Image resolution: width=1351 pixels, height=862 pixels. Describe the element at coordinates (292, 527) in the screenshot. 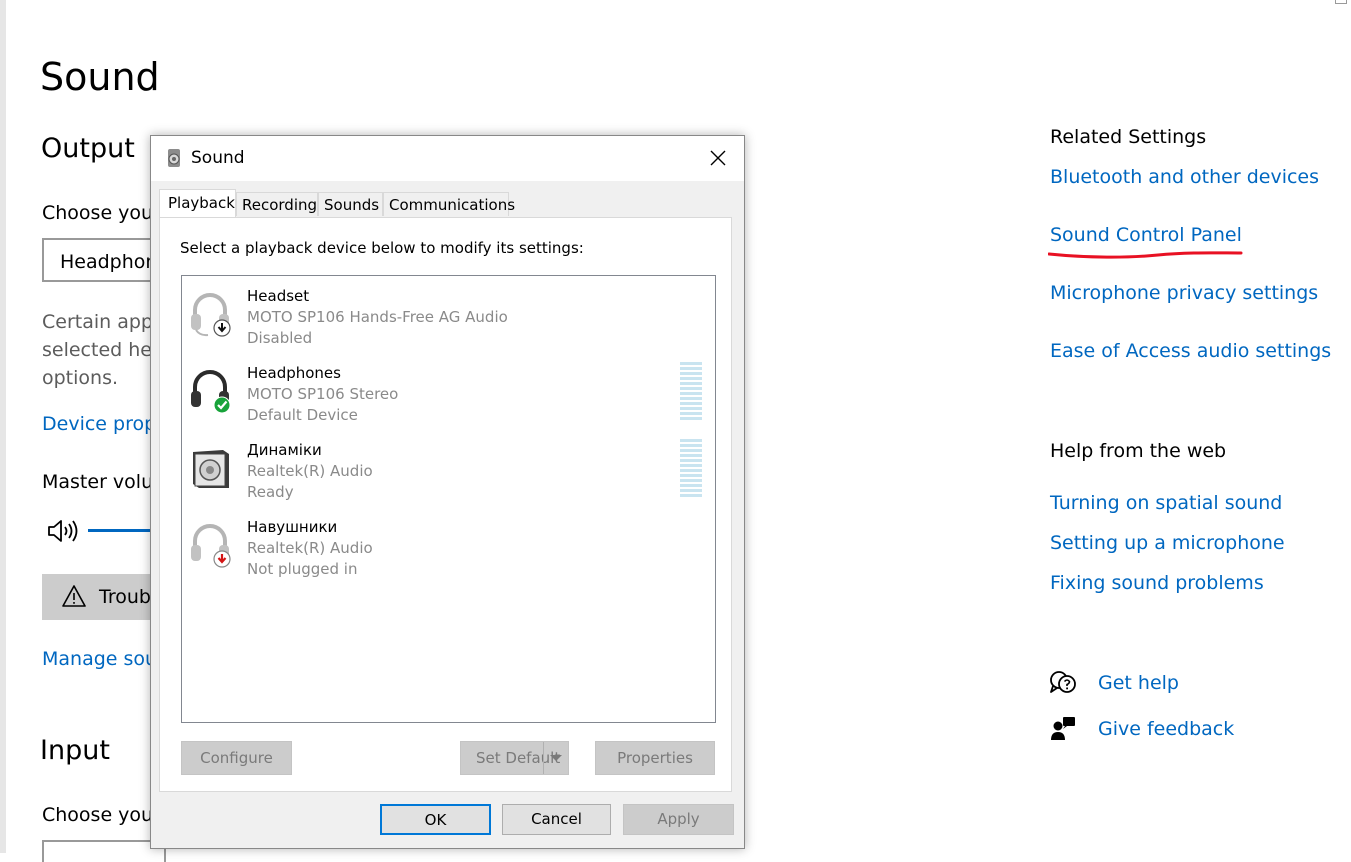

I see `device-name: Навушники` at that location.